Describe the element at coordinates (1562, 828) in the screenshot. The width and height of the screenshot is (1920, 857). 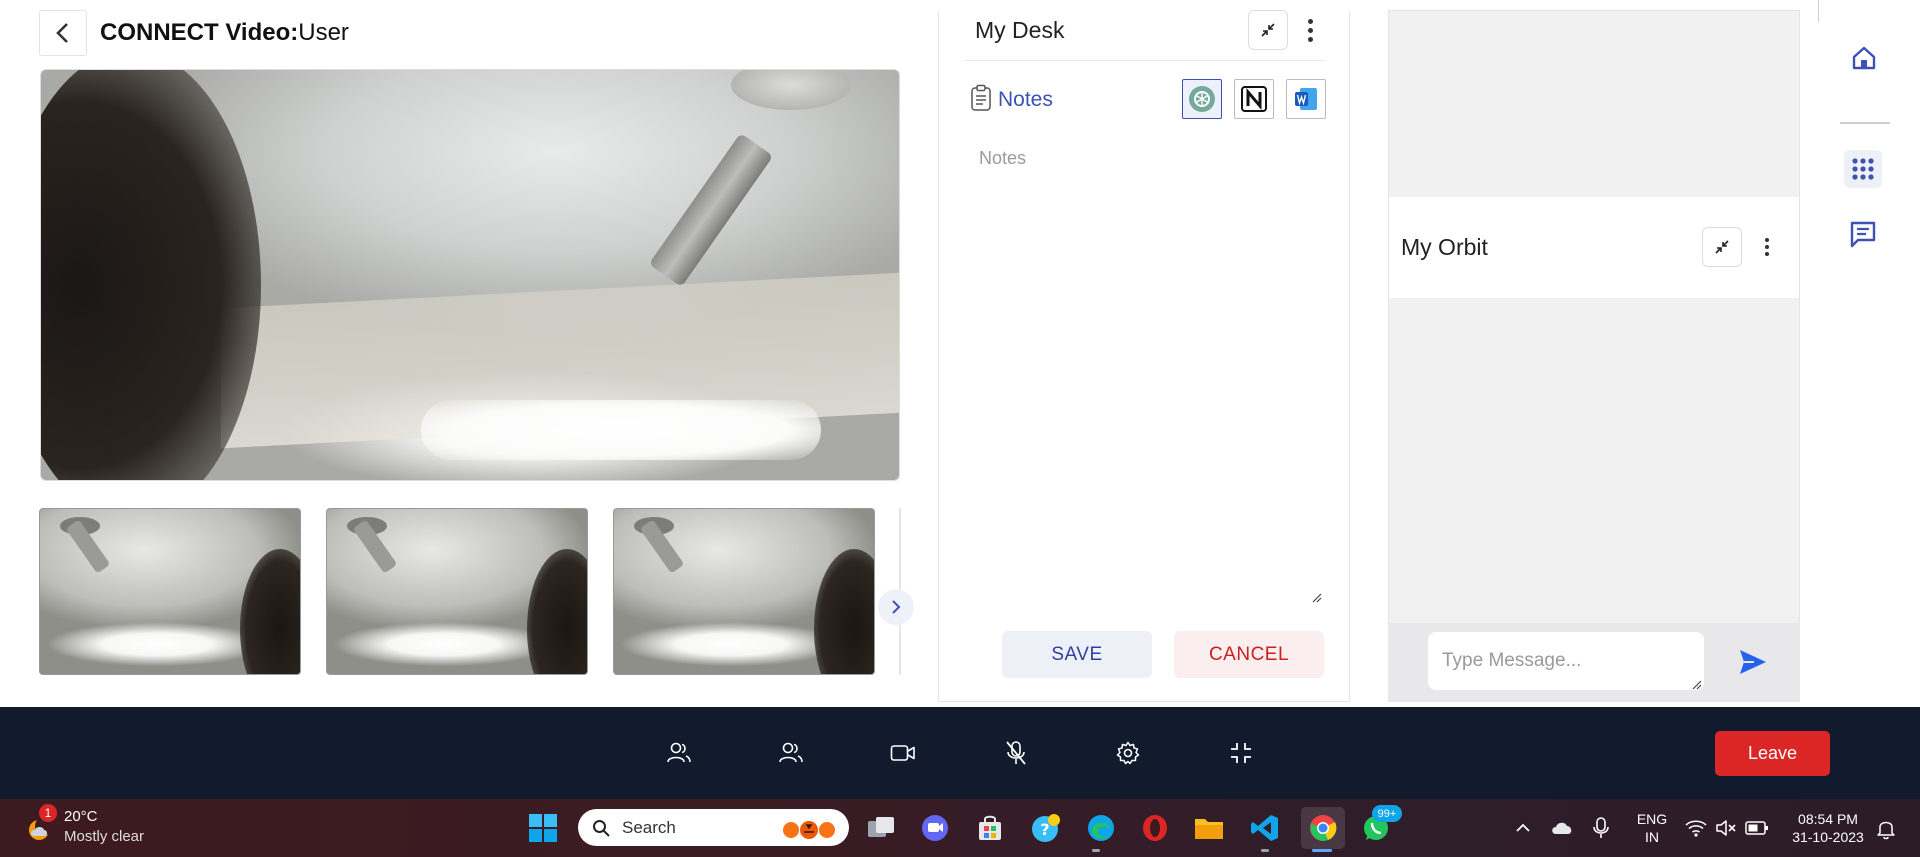
I see `onedrive-icon` at that location.